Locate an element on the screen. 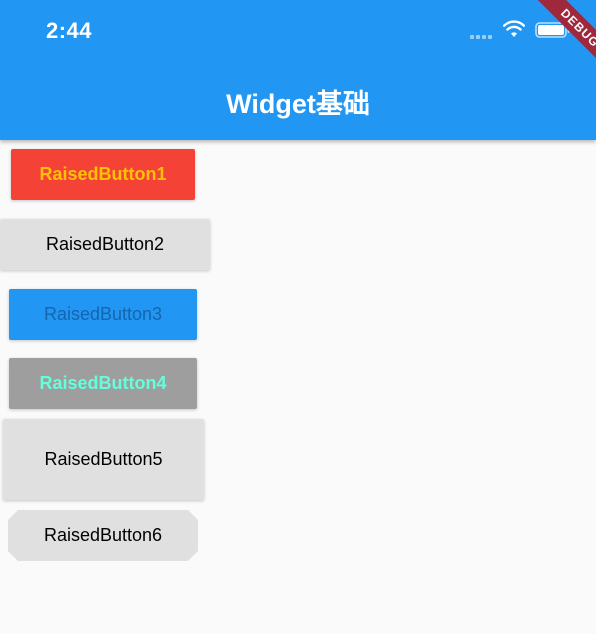 This screenshot has width=596, height=634. debug-banner: DEBUG is located at coordinates (556, 40).